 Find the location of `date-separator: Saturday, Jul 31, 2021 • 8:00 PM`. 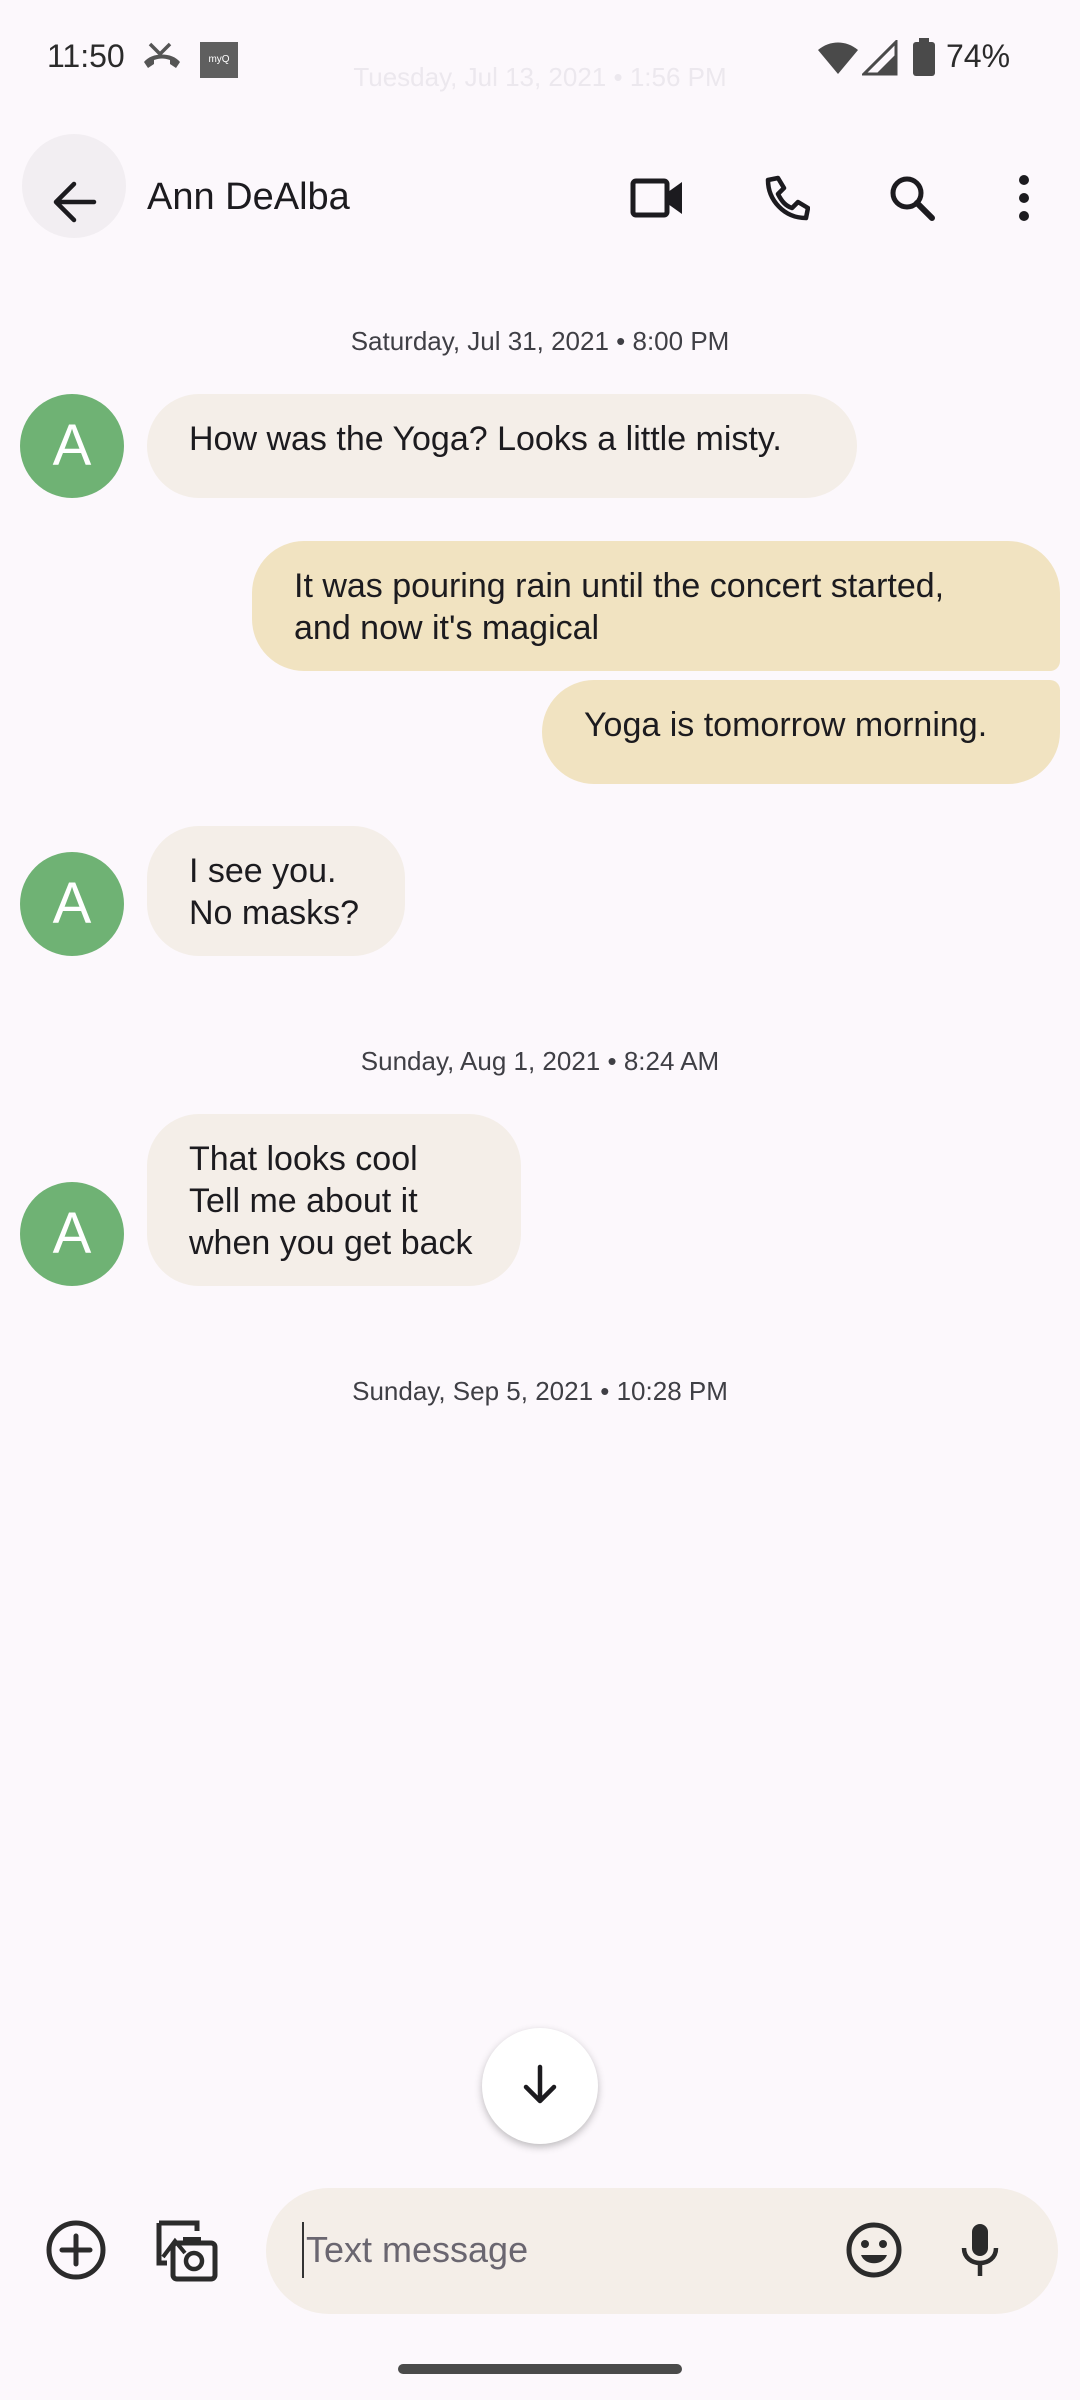

date-separator: Saturday, Jul 31, 2021 • 8:00 PM is located at coordinates (540, 341).